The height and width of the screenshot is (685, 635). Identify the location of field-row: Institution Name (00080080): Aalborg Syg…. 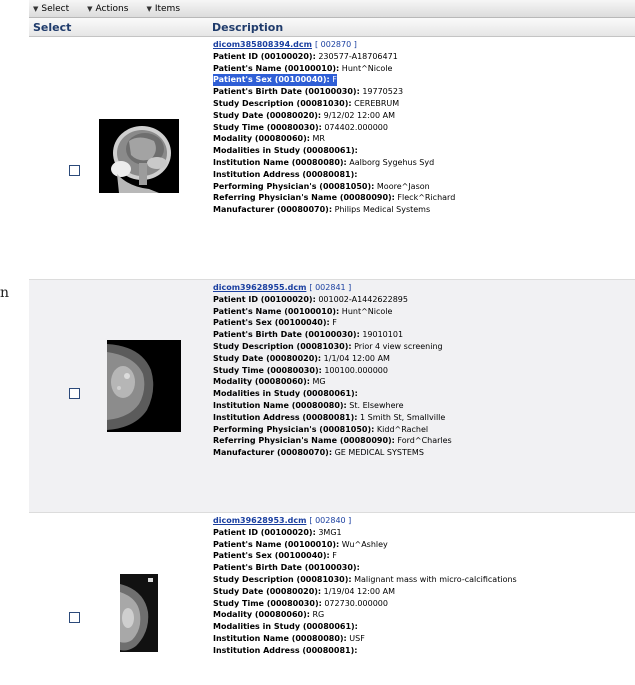
(324, 162).